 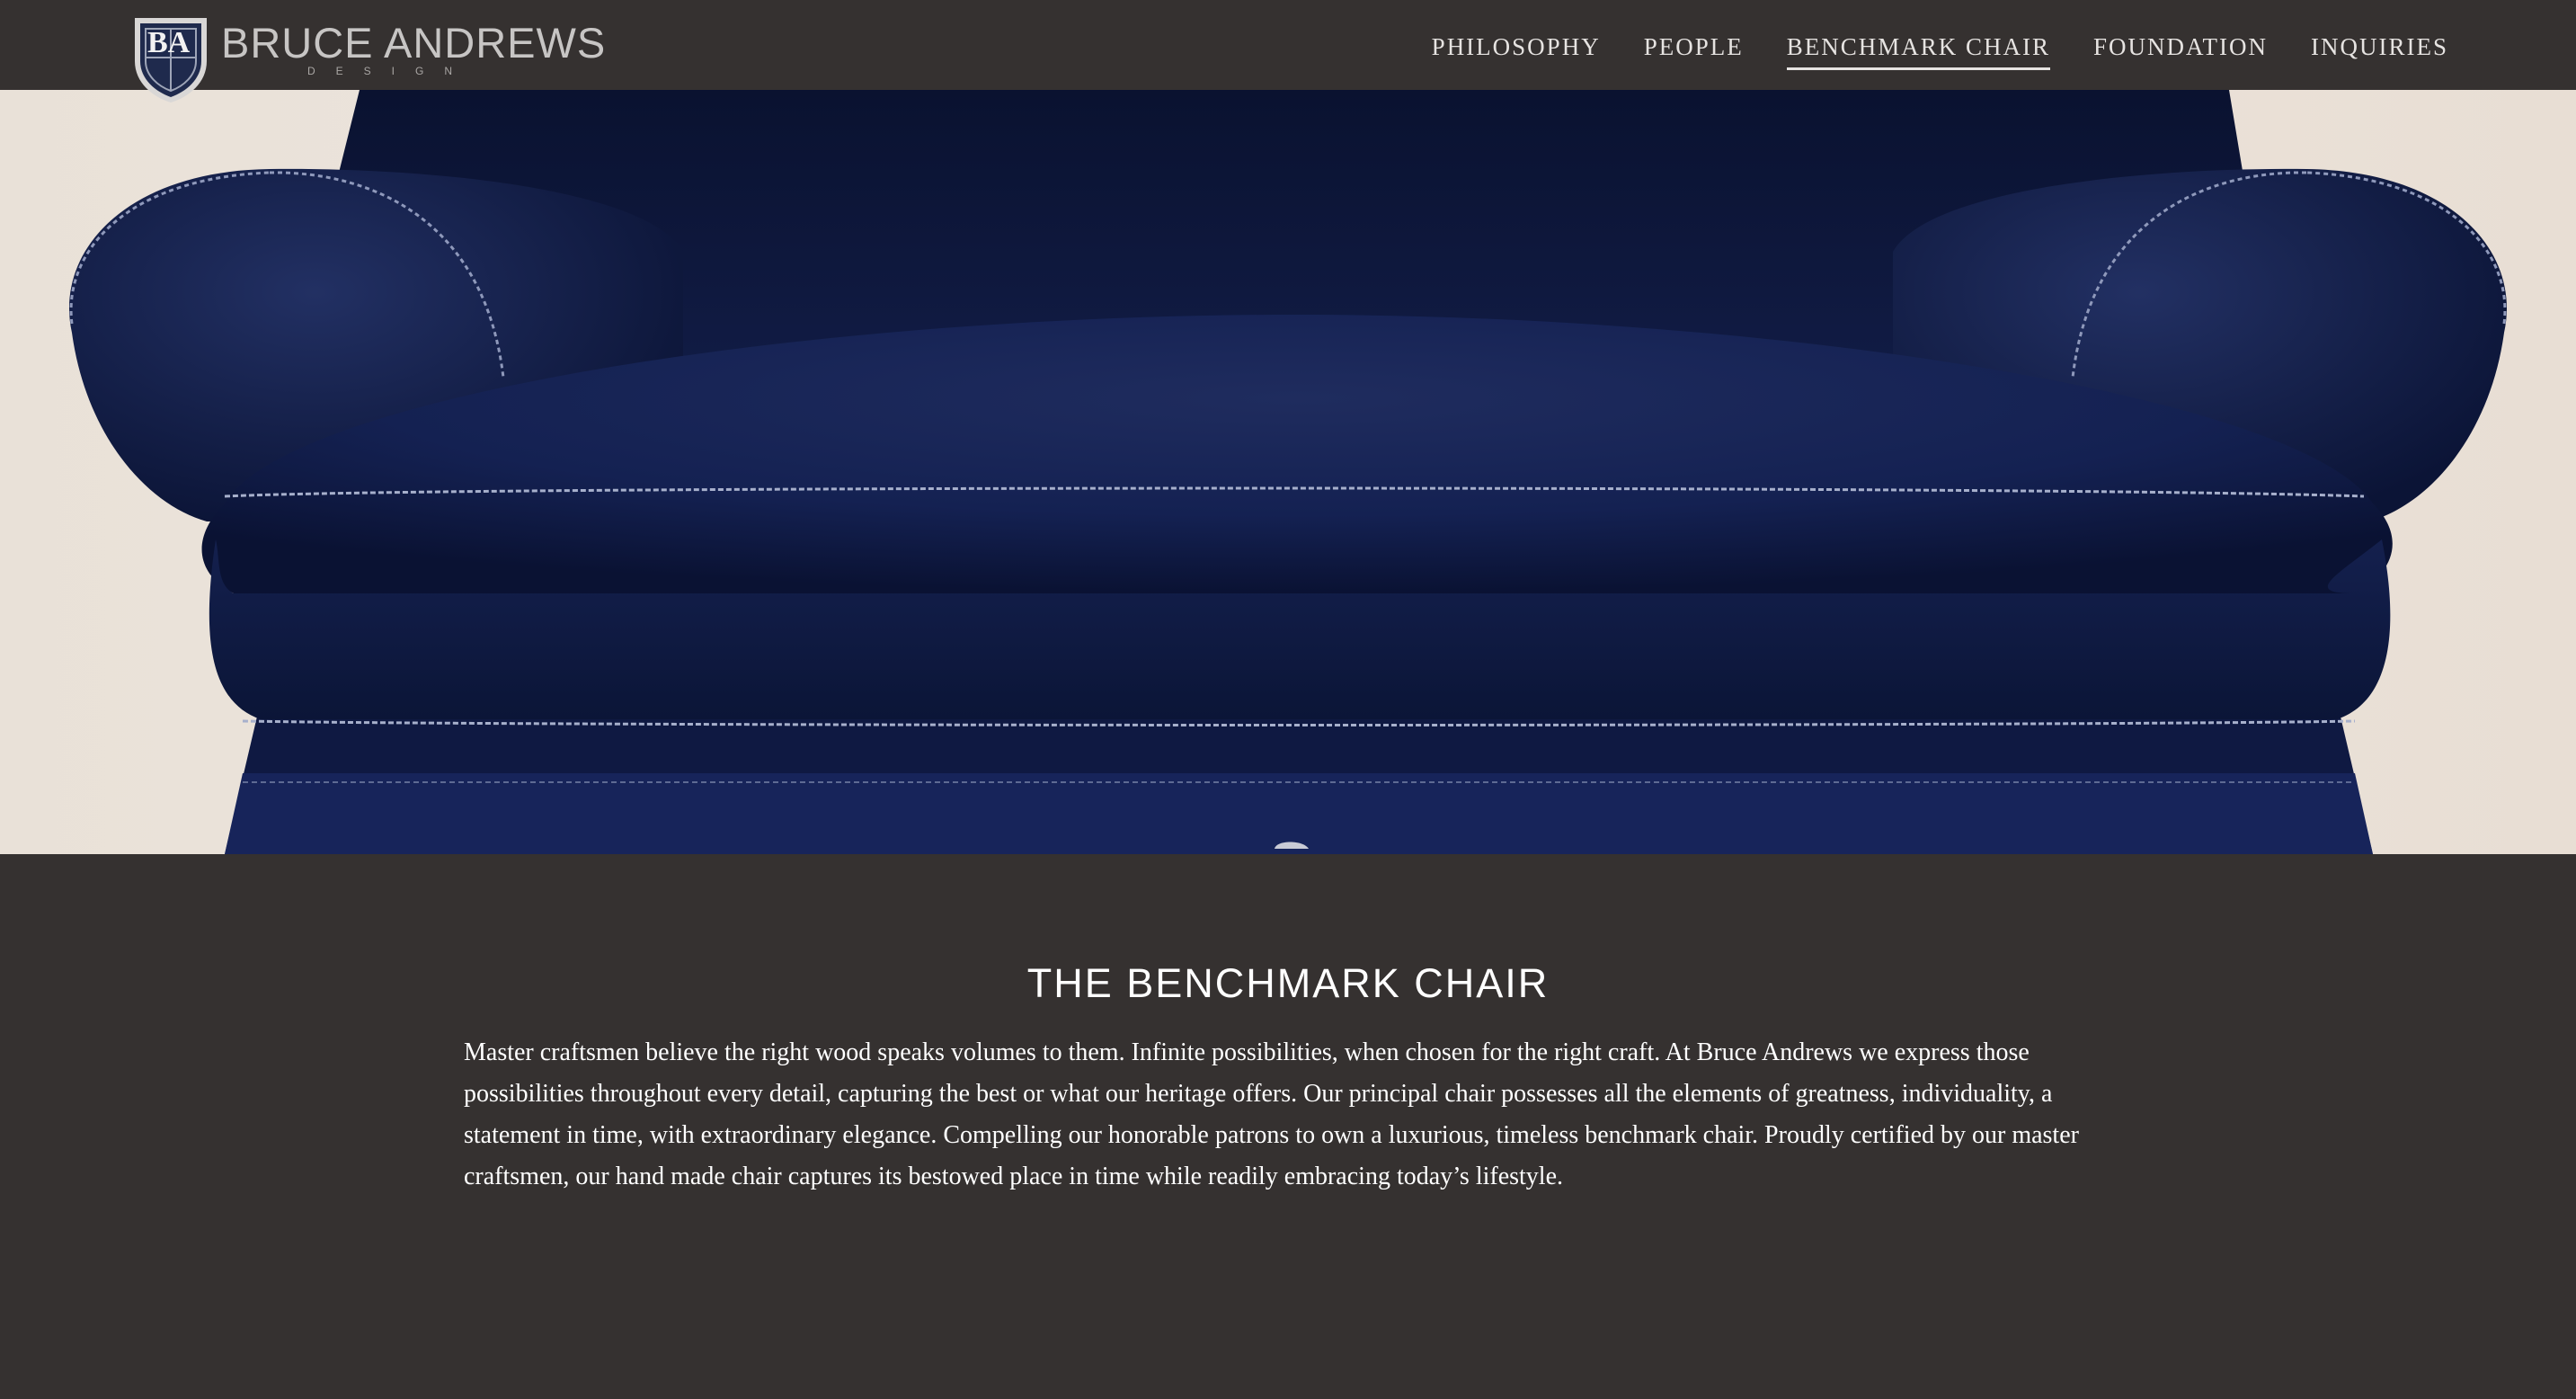 I want to click on nav-item-people: PEOPLE, so click(x=1694, y=51).